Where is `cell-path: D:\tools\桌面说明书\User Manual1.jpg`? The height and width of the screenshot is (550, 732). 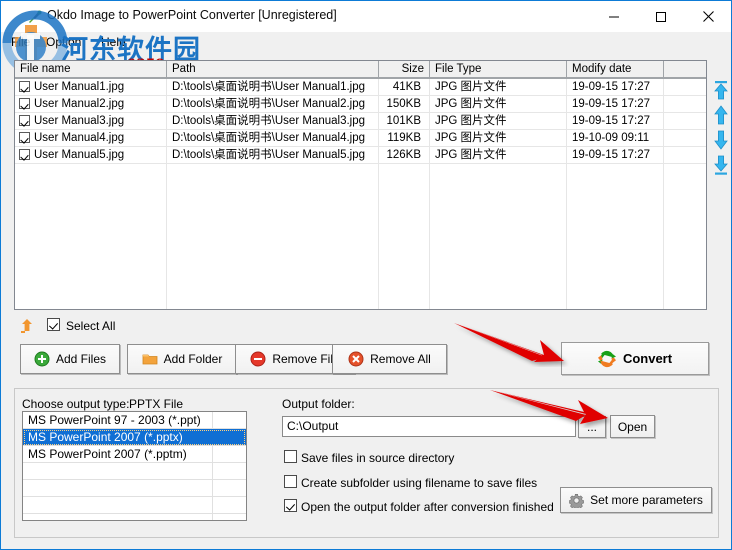 cell-path: D:\tools\桌面说明书\User Manual1.jpg is located at coordinates (273, 87).